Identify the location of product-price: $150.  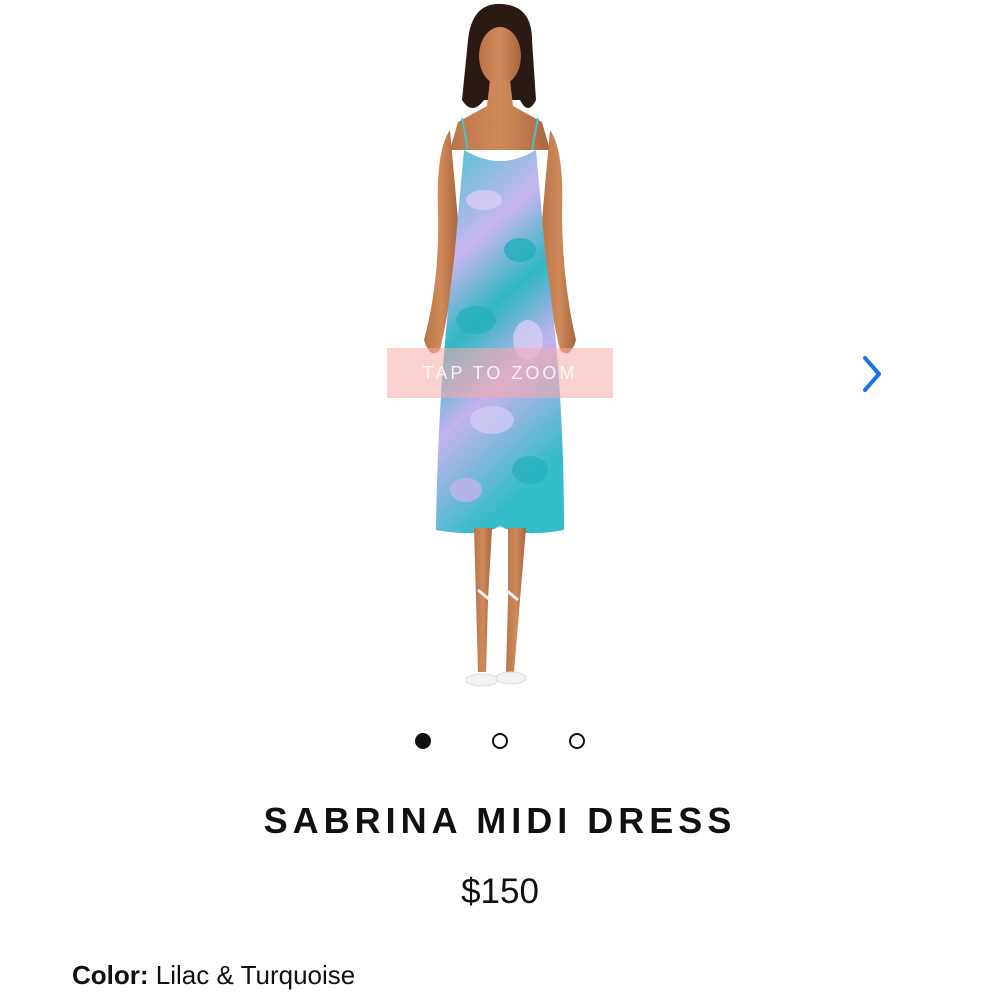
(500, 891).